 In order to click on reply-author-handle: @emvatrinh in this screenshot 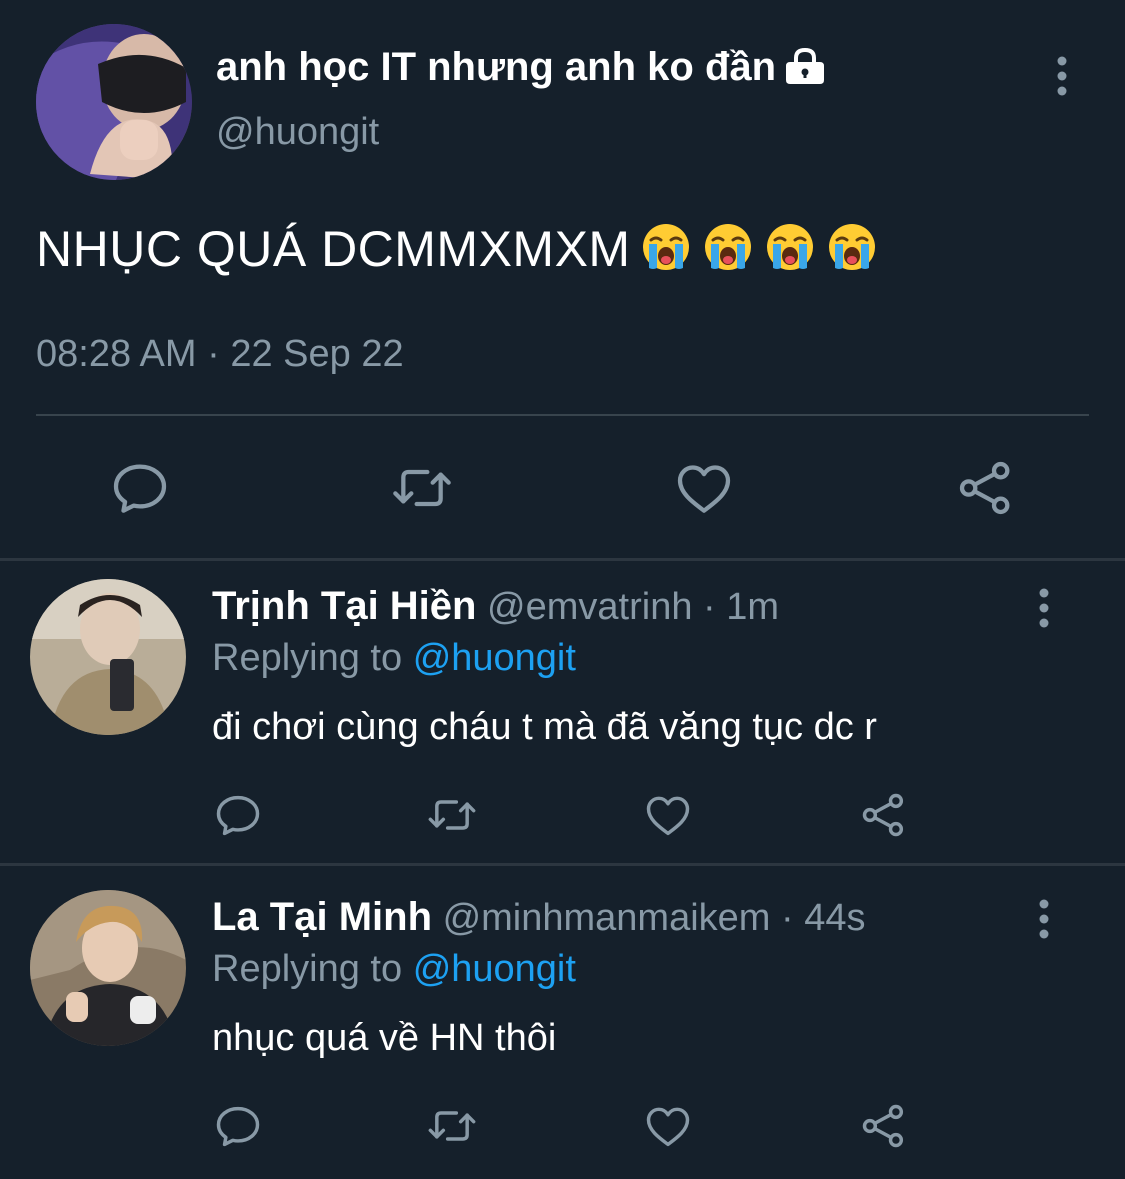, I will do `click(589, 607)`.